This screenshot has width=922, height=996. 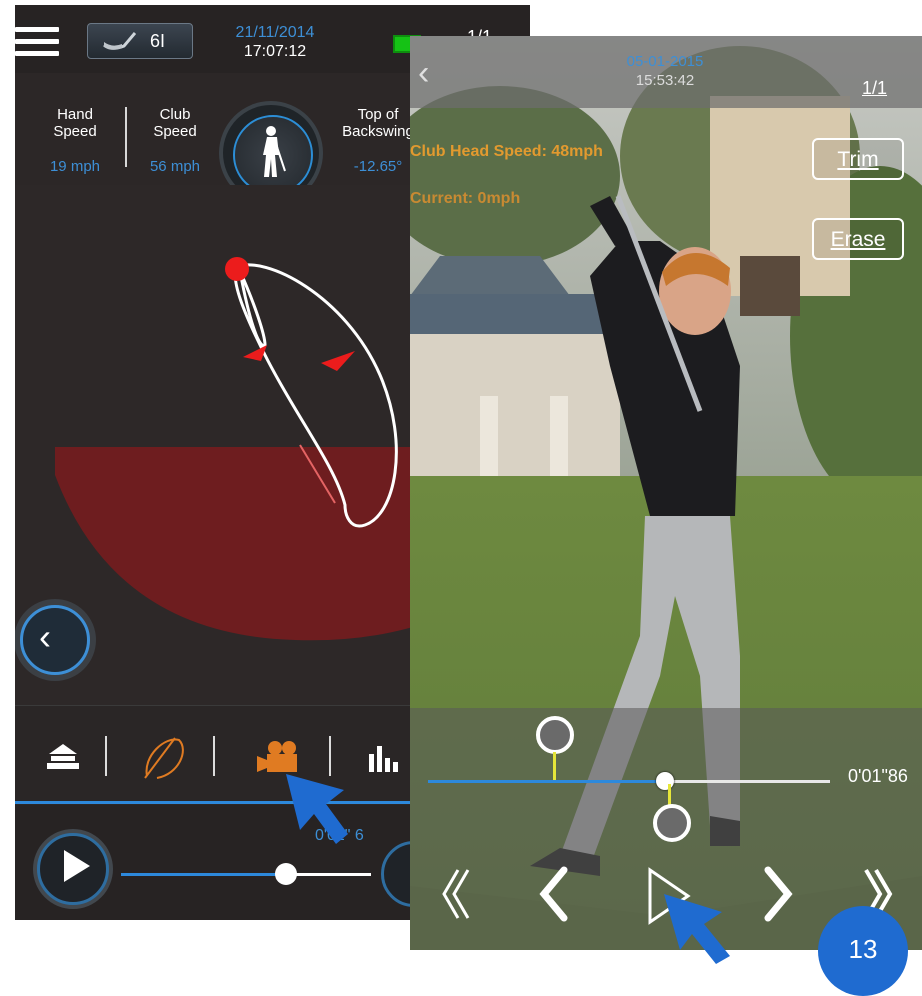 I want to click on left-play-button, so click(x=73, y=869).